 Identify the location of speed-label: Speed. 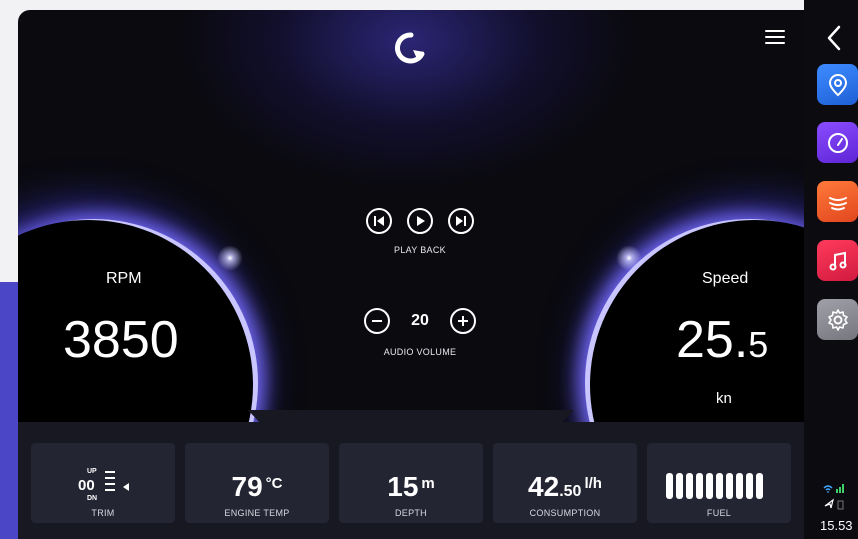
(725, 278).